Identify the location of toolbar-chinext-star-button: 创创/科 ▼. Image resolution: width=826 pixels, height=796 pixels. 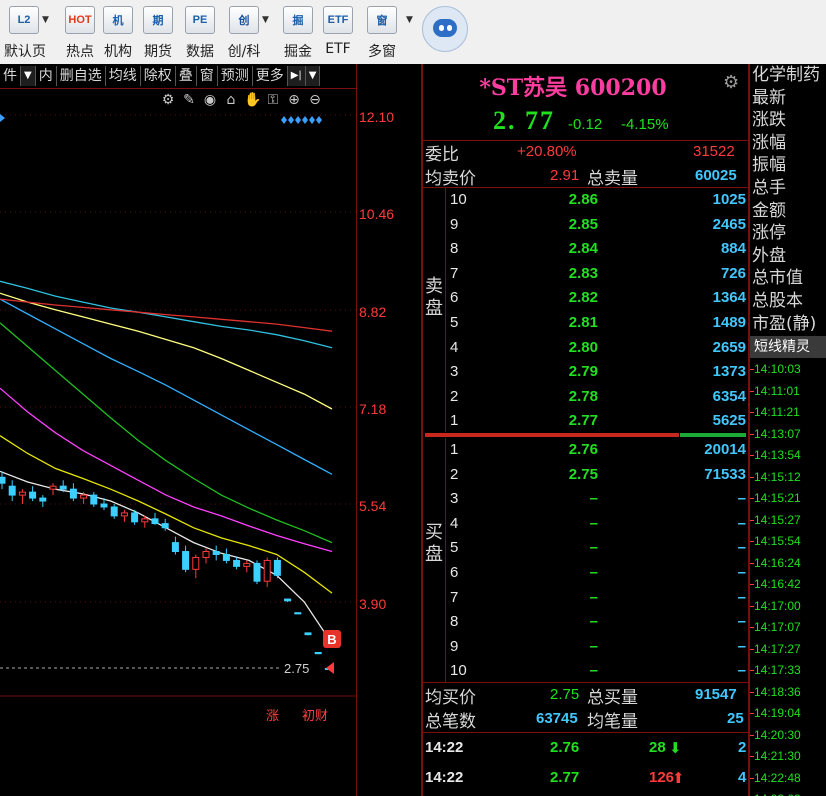
(246, 34).